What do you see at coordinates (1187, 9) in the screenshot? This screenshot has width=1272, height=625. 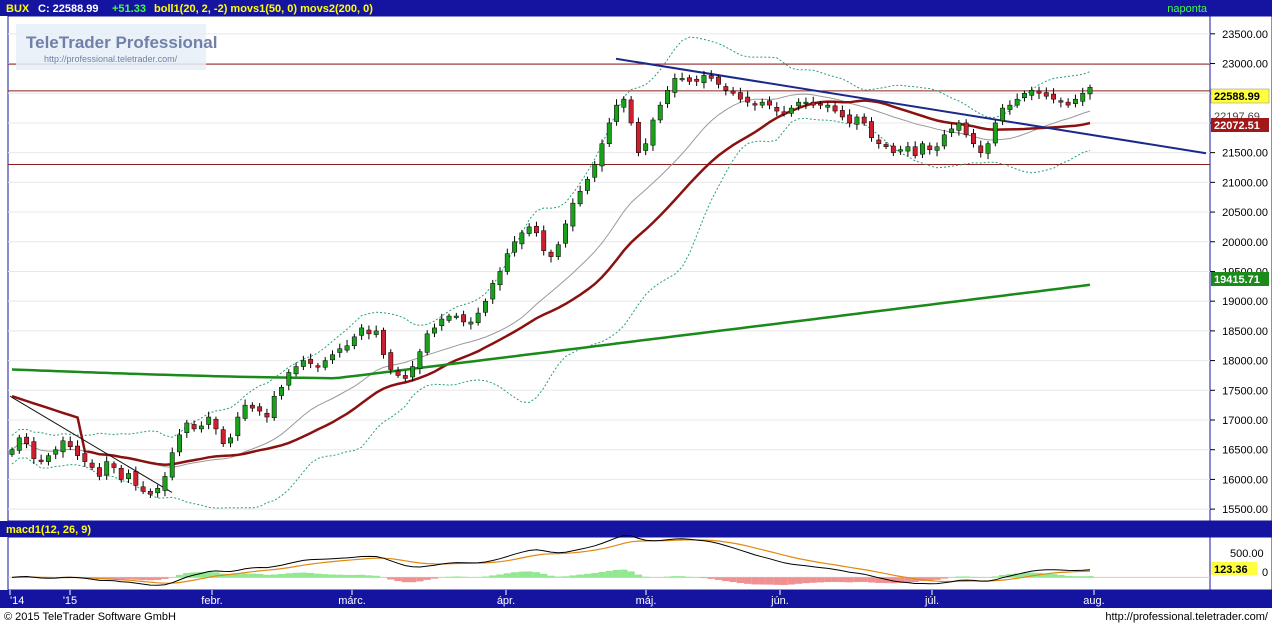 I see `period-label: naponta` at bounding box center [1187, 9].